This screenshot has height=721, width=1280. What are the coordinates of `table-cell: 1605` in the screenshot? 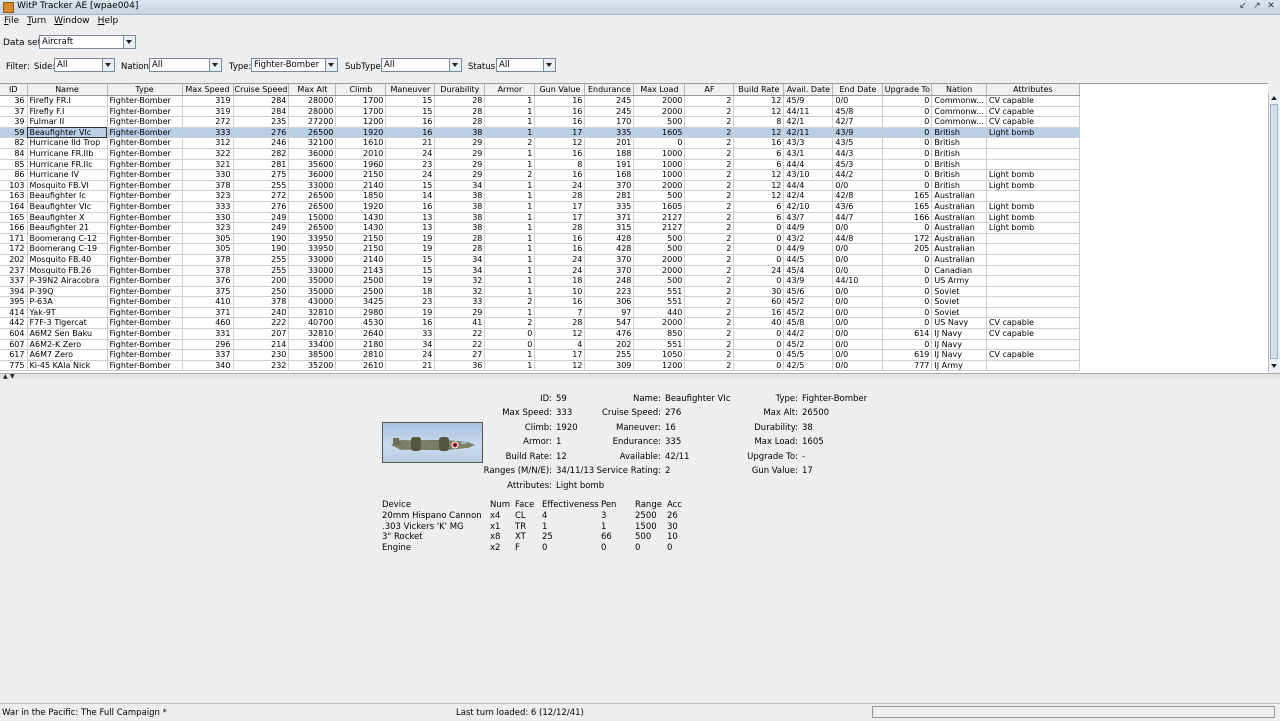 It's located at (659, 207).